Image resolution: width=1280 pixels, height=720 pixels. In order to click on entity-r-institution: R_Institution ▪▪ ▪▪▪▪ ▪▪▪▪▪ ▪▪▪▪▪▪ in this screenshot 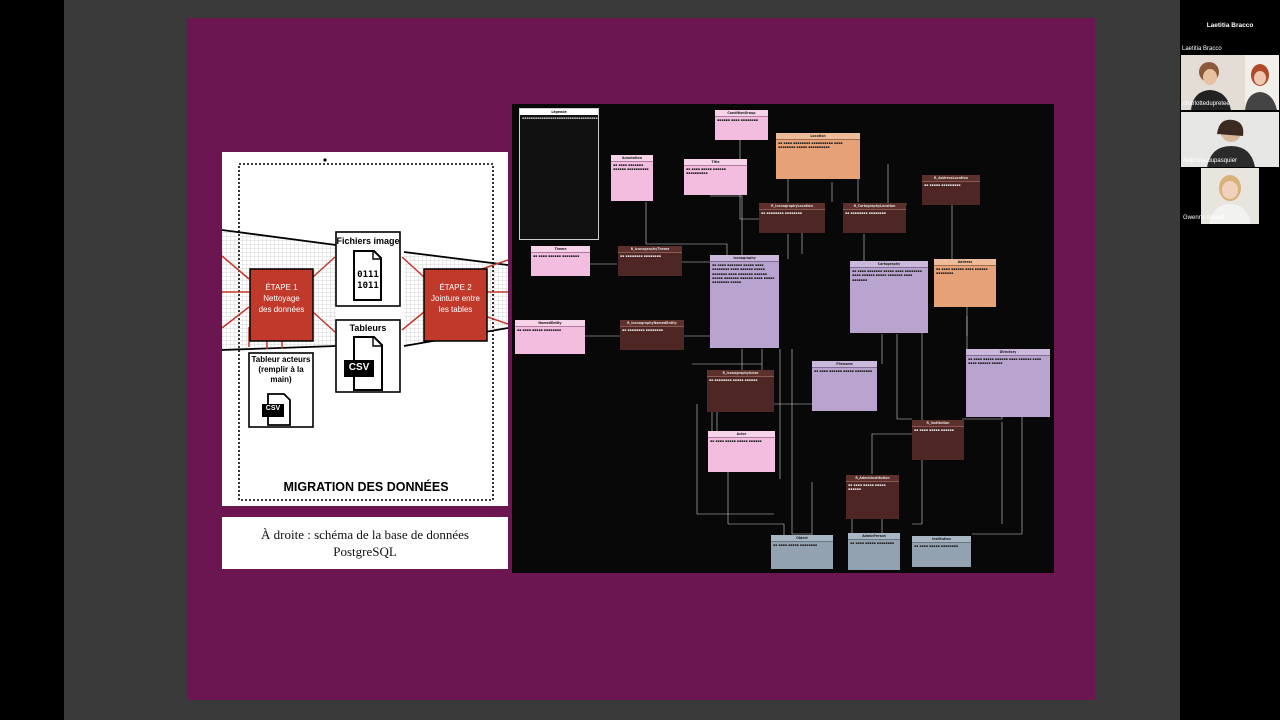, I will do `click(938, 440)`.